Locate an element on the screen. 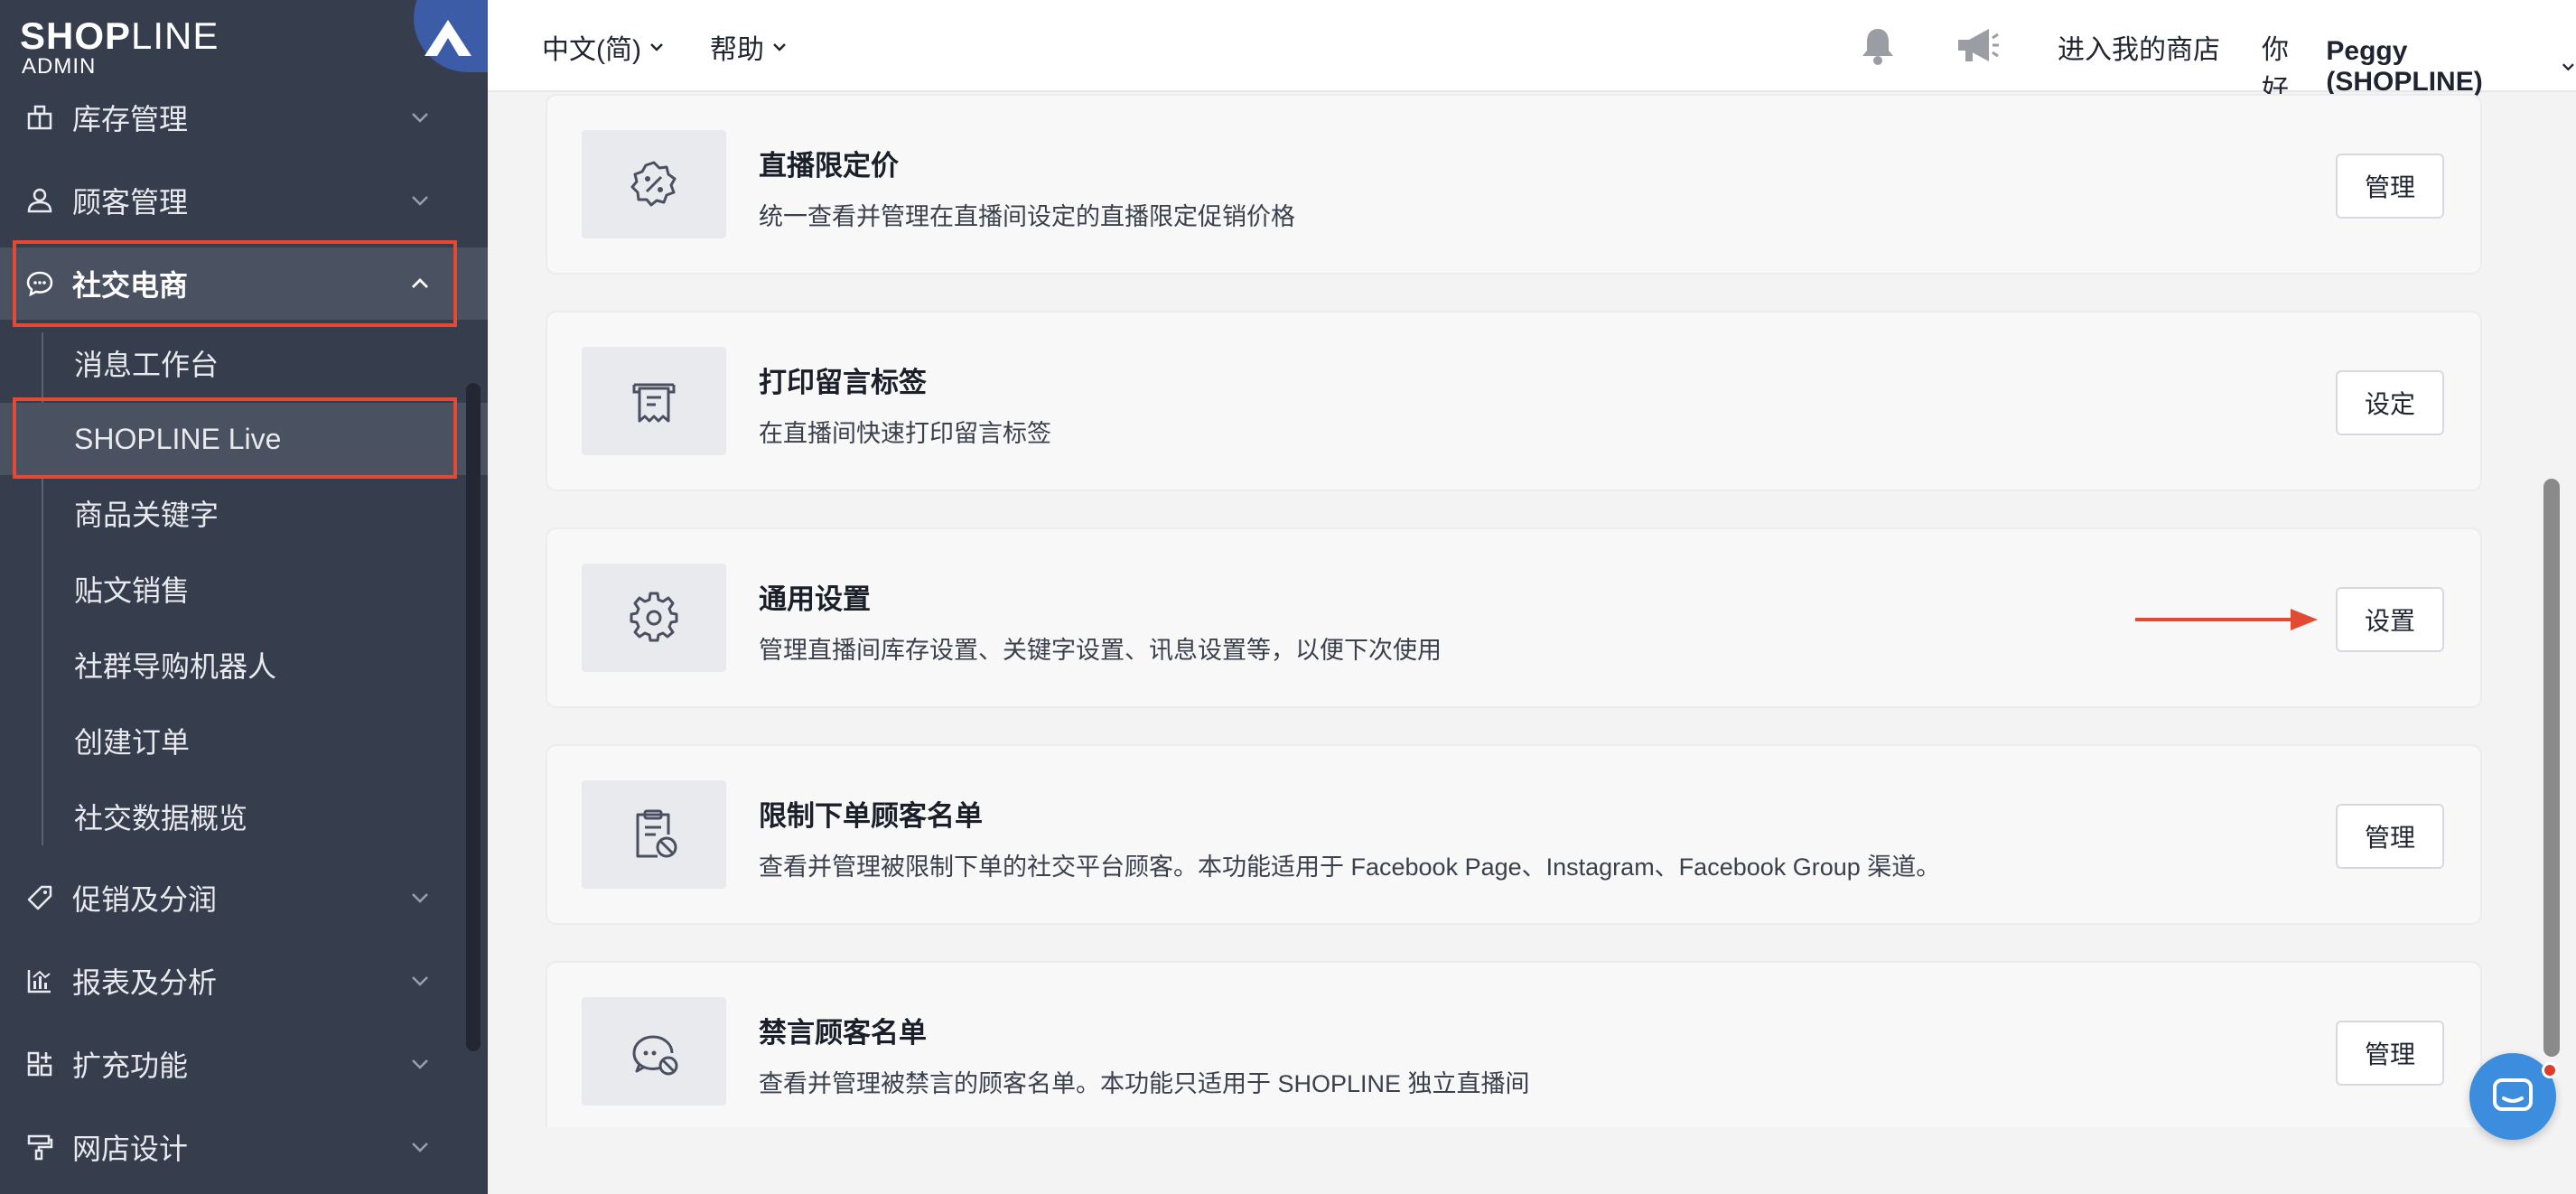 This screenshot has width=2576, height=1194. manage-restricted-customers-button: 管理 is located at coordinates (2390, 836).